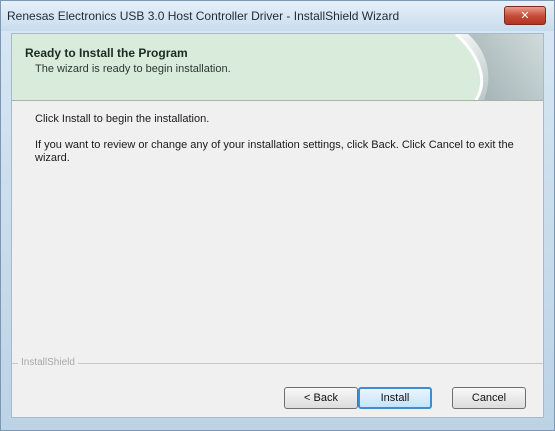 The width and height of the screenshot is (555, 431). Describe the element at coordinates (106, 53) in the screenshot. I see `page-title: Ready to Install the Program` at that location.